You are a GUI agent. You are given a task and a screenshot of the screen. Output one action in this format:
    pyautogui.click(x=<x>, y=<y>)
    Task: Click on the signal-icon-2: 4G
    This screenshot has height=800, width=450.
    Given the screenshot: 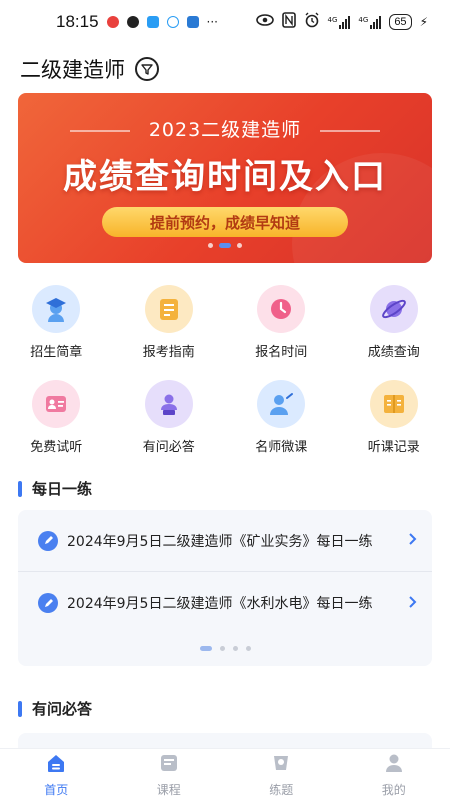 What is the action you would take?
    pyautogui.click(x=370, y=22)
    